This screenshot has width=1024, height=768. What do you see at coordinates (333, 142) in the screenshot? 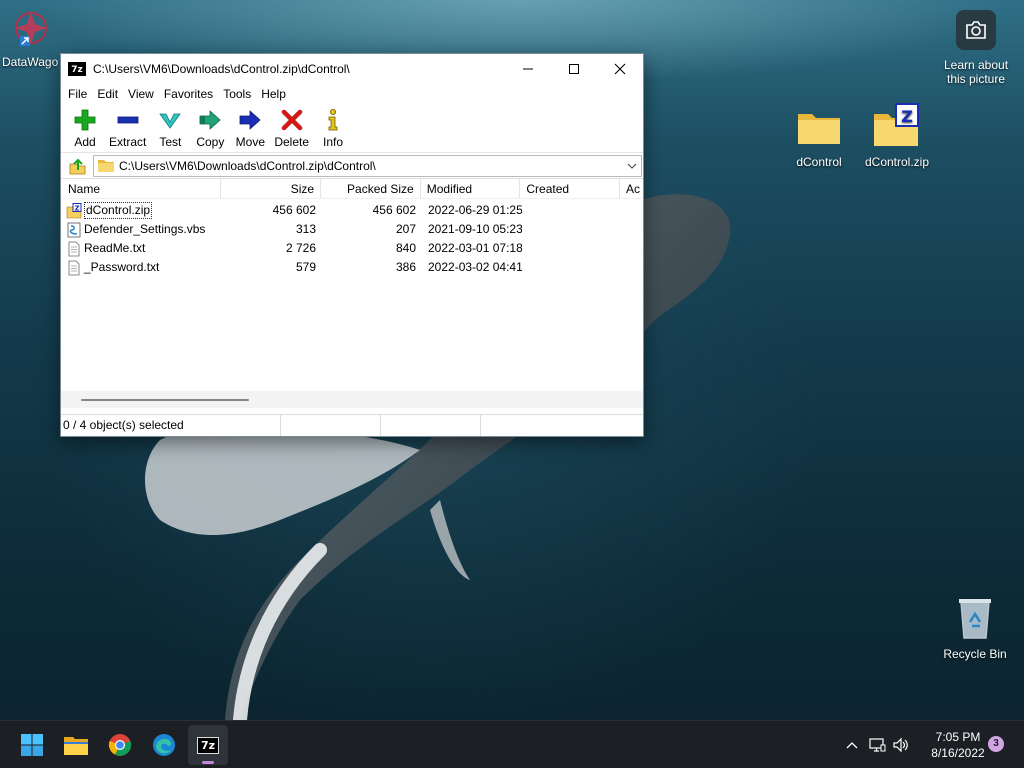
I see `info-label: Info` at bounding box center [333, 142].